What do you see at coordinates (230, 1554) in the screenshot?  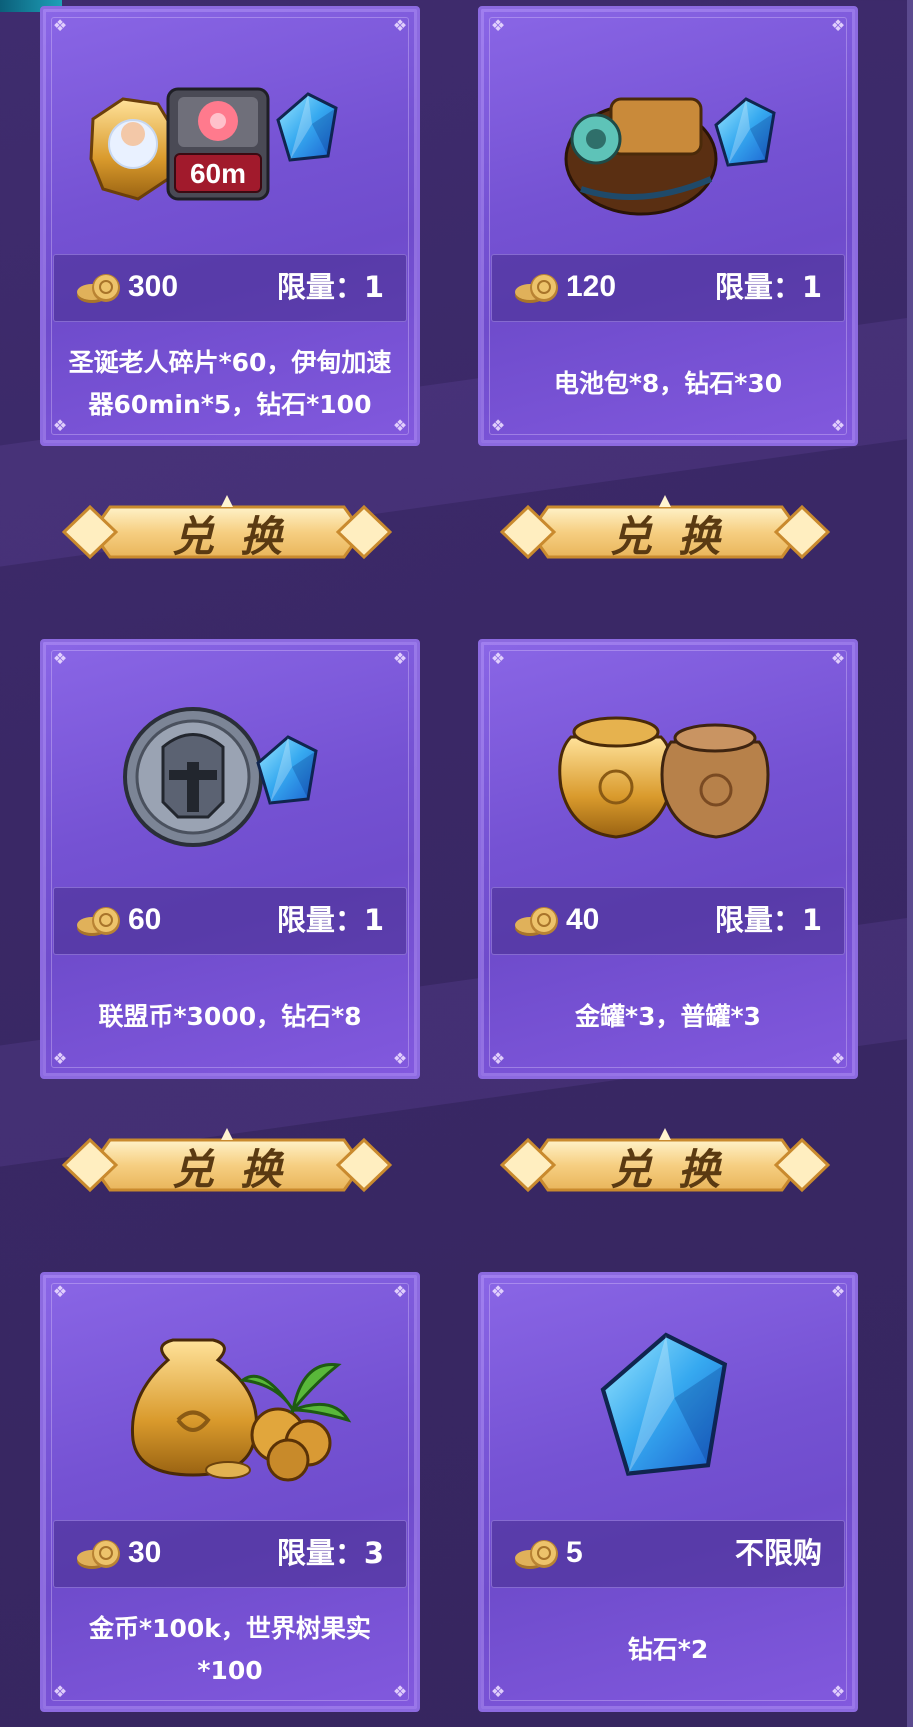 I see `price-bar: 30 限量：3` at bounding box center [230, 1554].